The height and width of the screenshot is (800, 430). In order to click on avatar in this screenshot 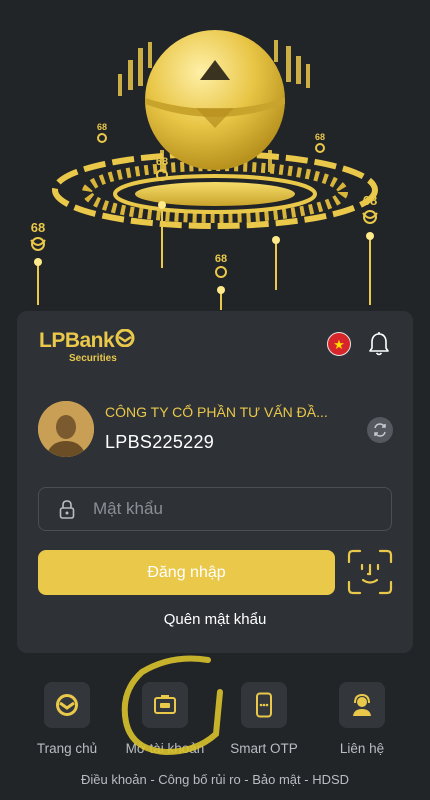, I will do `click(66, 429)`.